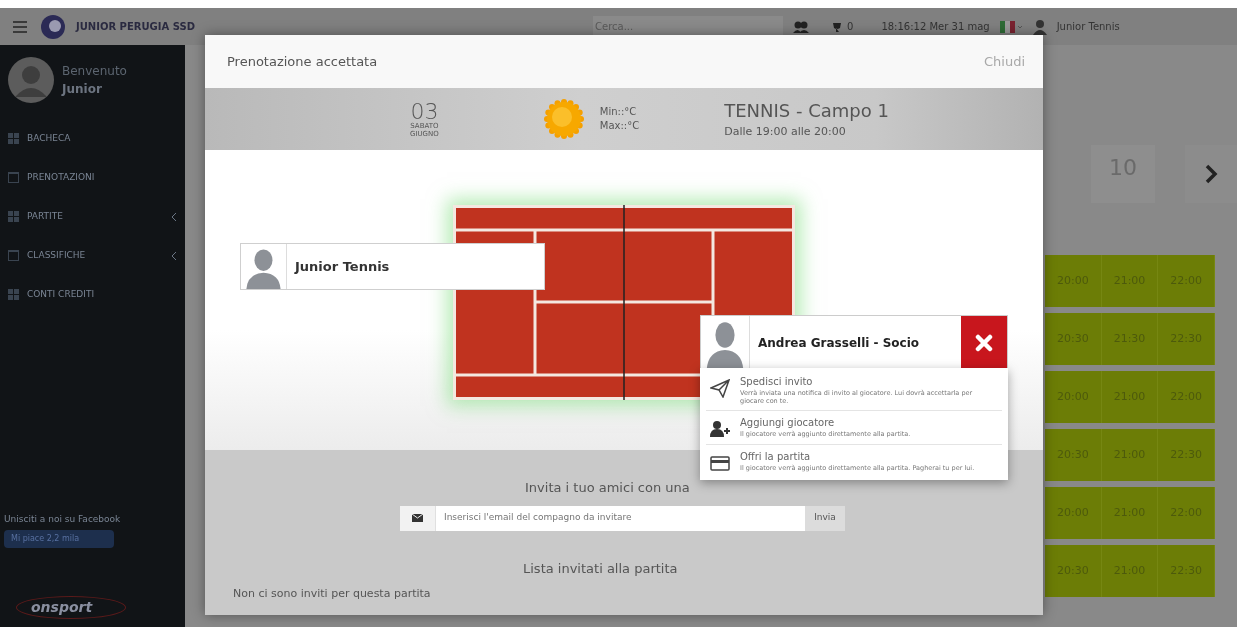 This screenshot has width=1237, height=627. I want to click on max-temperature: Max::°C, so click(619, 126).